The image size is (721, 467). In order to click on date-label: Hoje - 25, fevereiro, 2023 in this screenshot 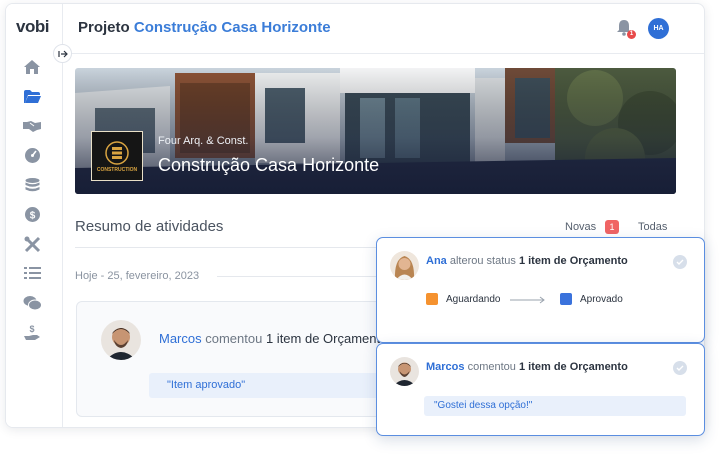, I will do `click(137, 276)`.